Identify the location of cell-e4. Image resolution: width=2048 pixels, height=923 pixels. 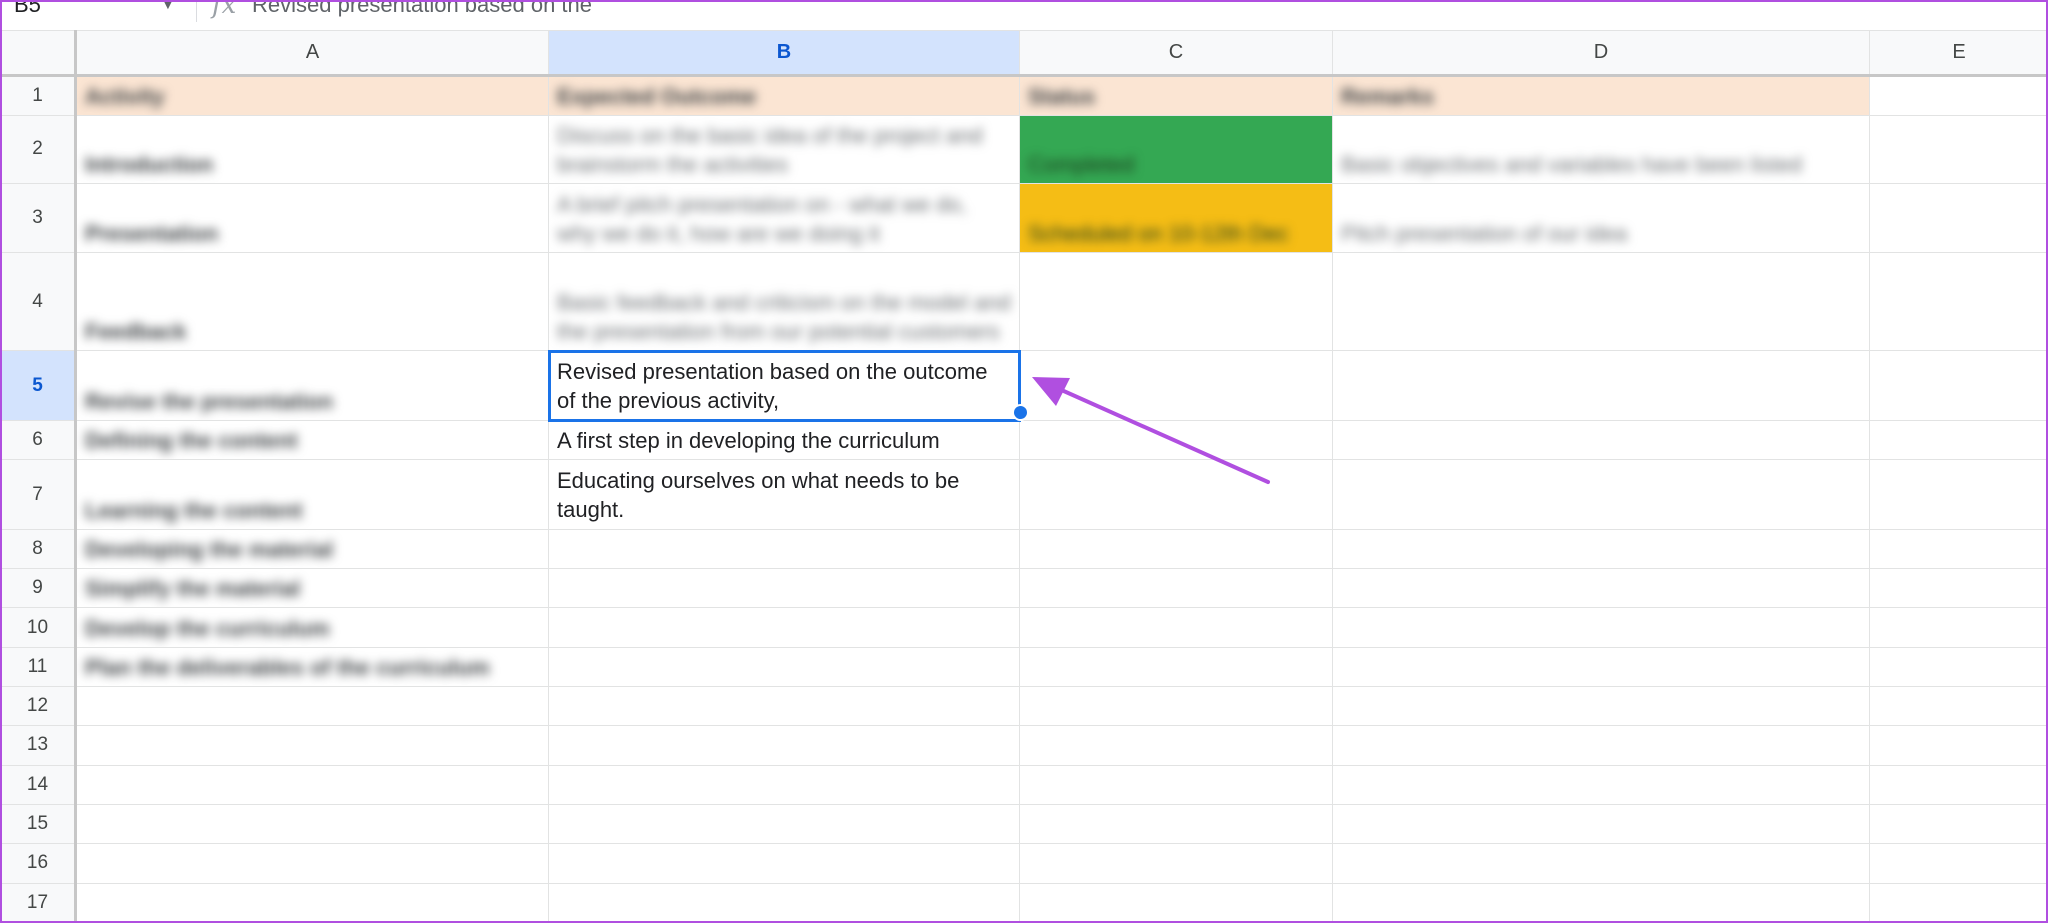
(1958, 301).